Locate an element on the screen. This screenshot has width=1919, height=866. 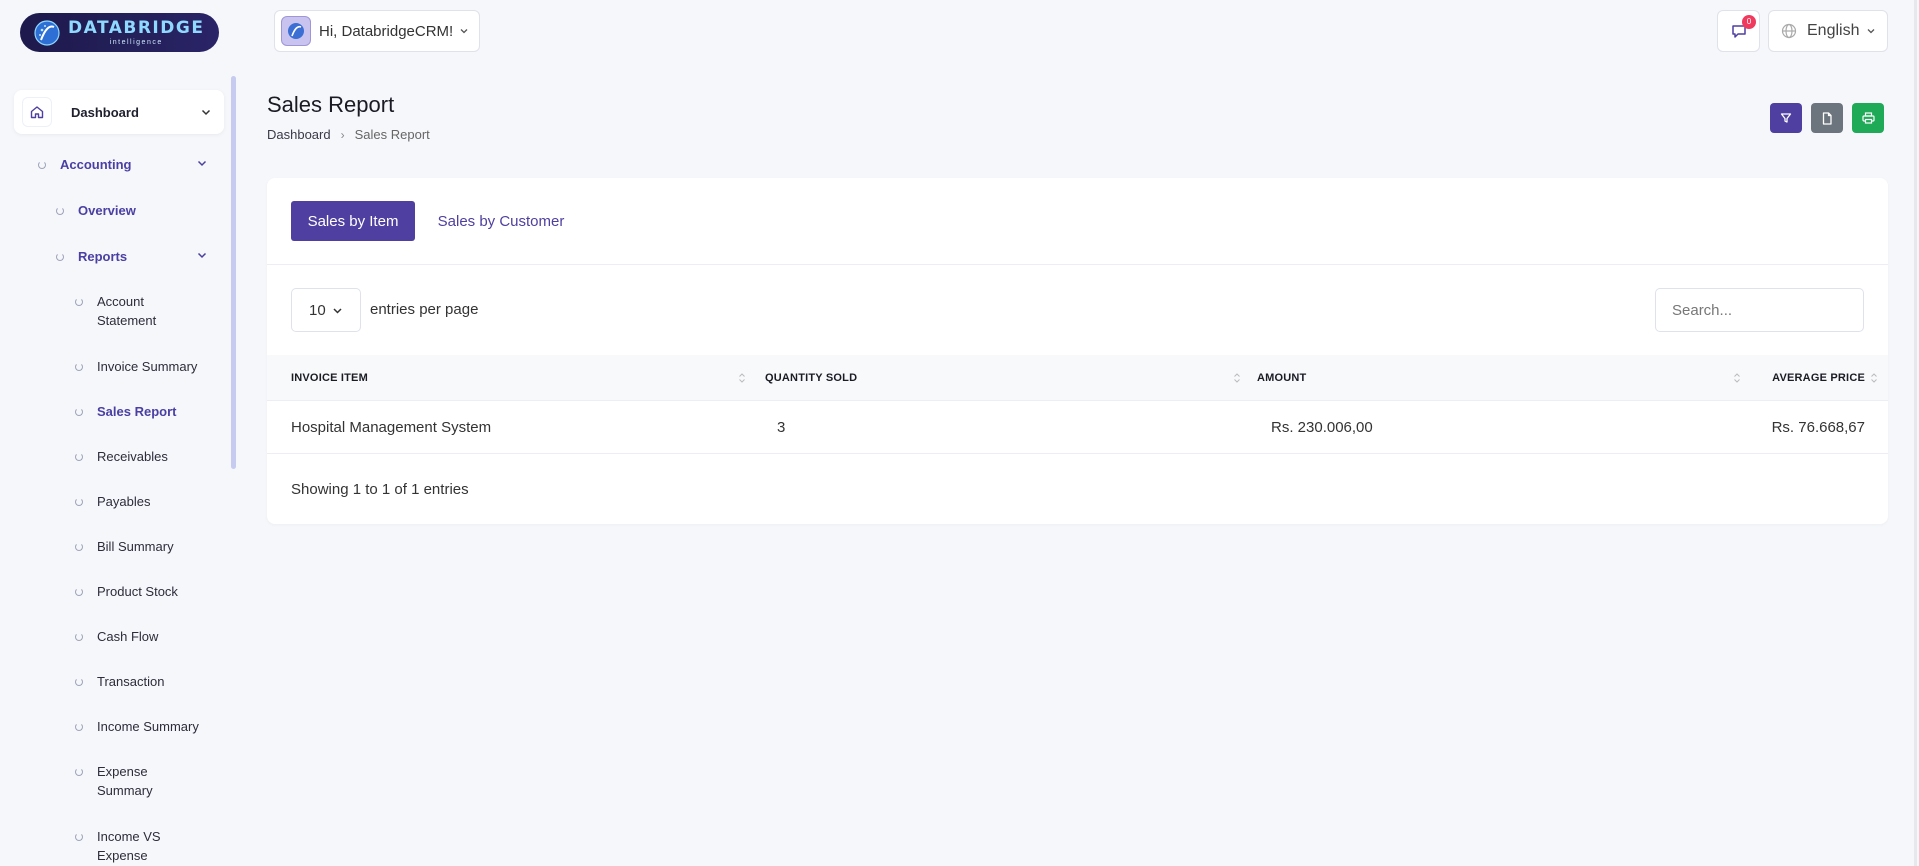
column-header-label: QUANTITY SOLD is located at coordinates (811, 378).